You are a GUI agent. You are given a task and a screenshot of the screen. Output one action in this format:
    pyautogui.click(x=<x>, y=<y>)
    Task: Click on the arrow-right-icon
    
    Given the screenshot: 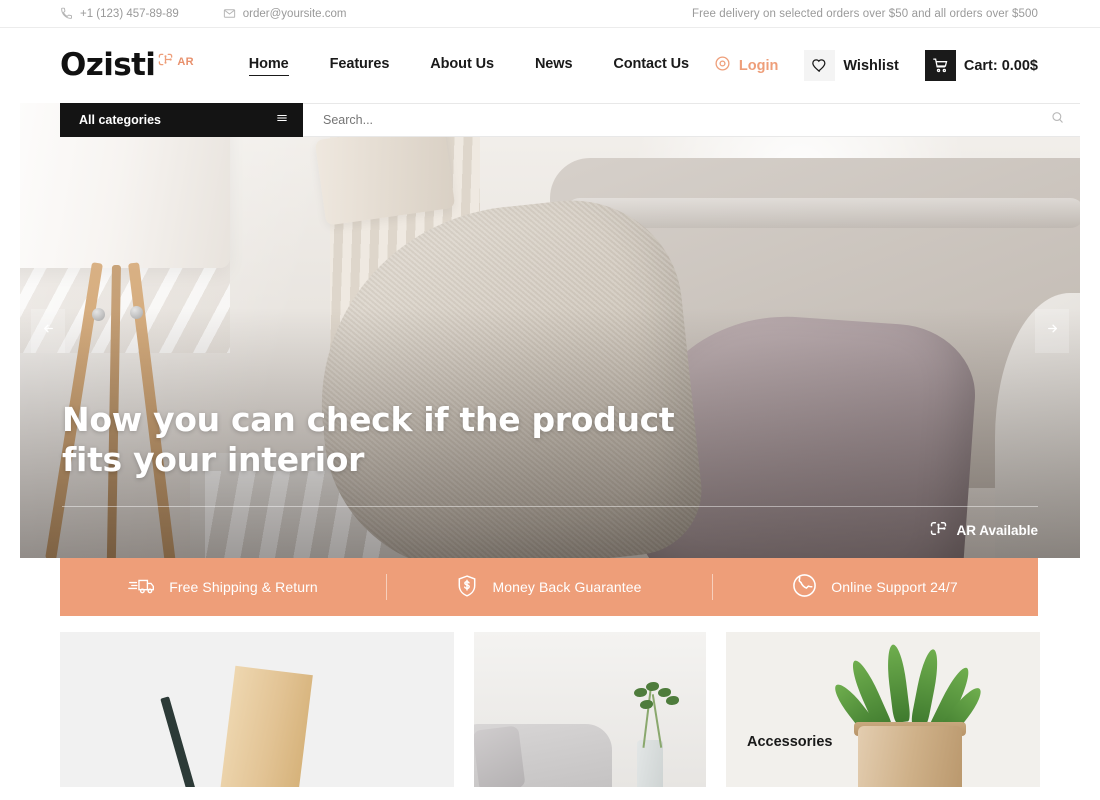 What is the action you would take?
    pyautogui.click(x=1052, y=331)
    